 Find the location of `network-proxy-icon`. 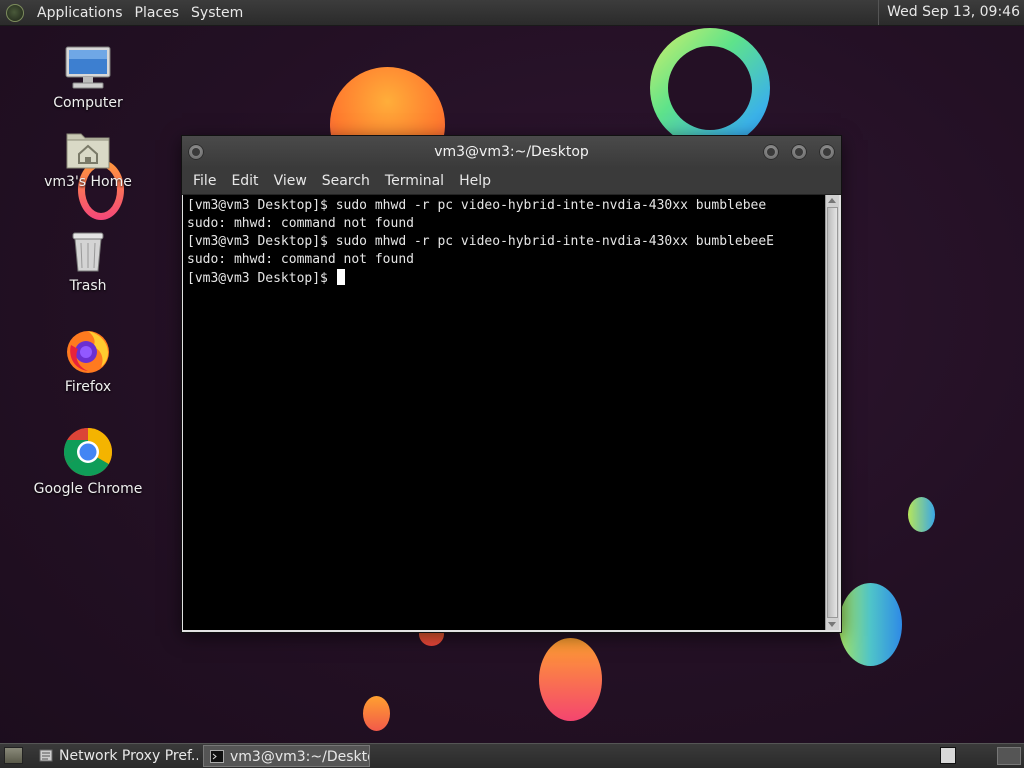

network-proxy-icon is located at coordinates (46, 755).